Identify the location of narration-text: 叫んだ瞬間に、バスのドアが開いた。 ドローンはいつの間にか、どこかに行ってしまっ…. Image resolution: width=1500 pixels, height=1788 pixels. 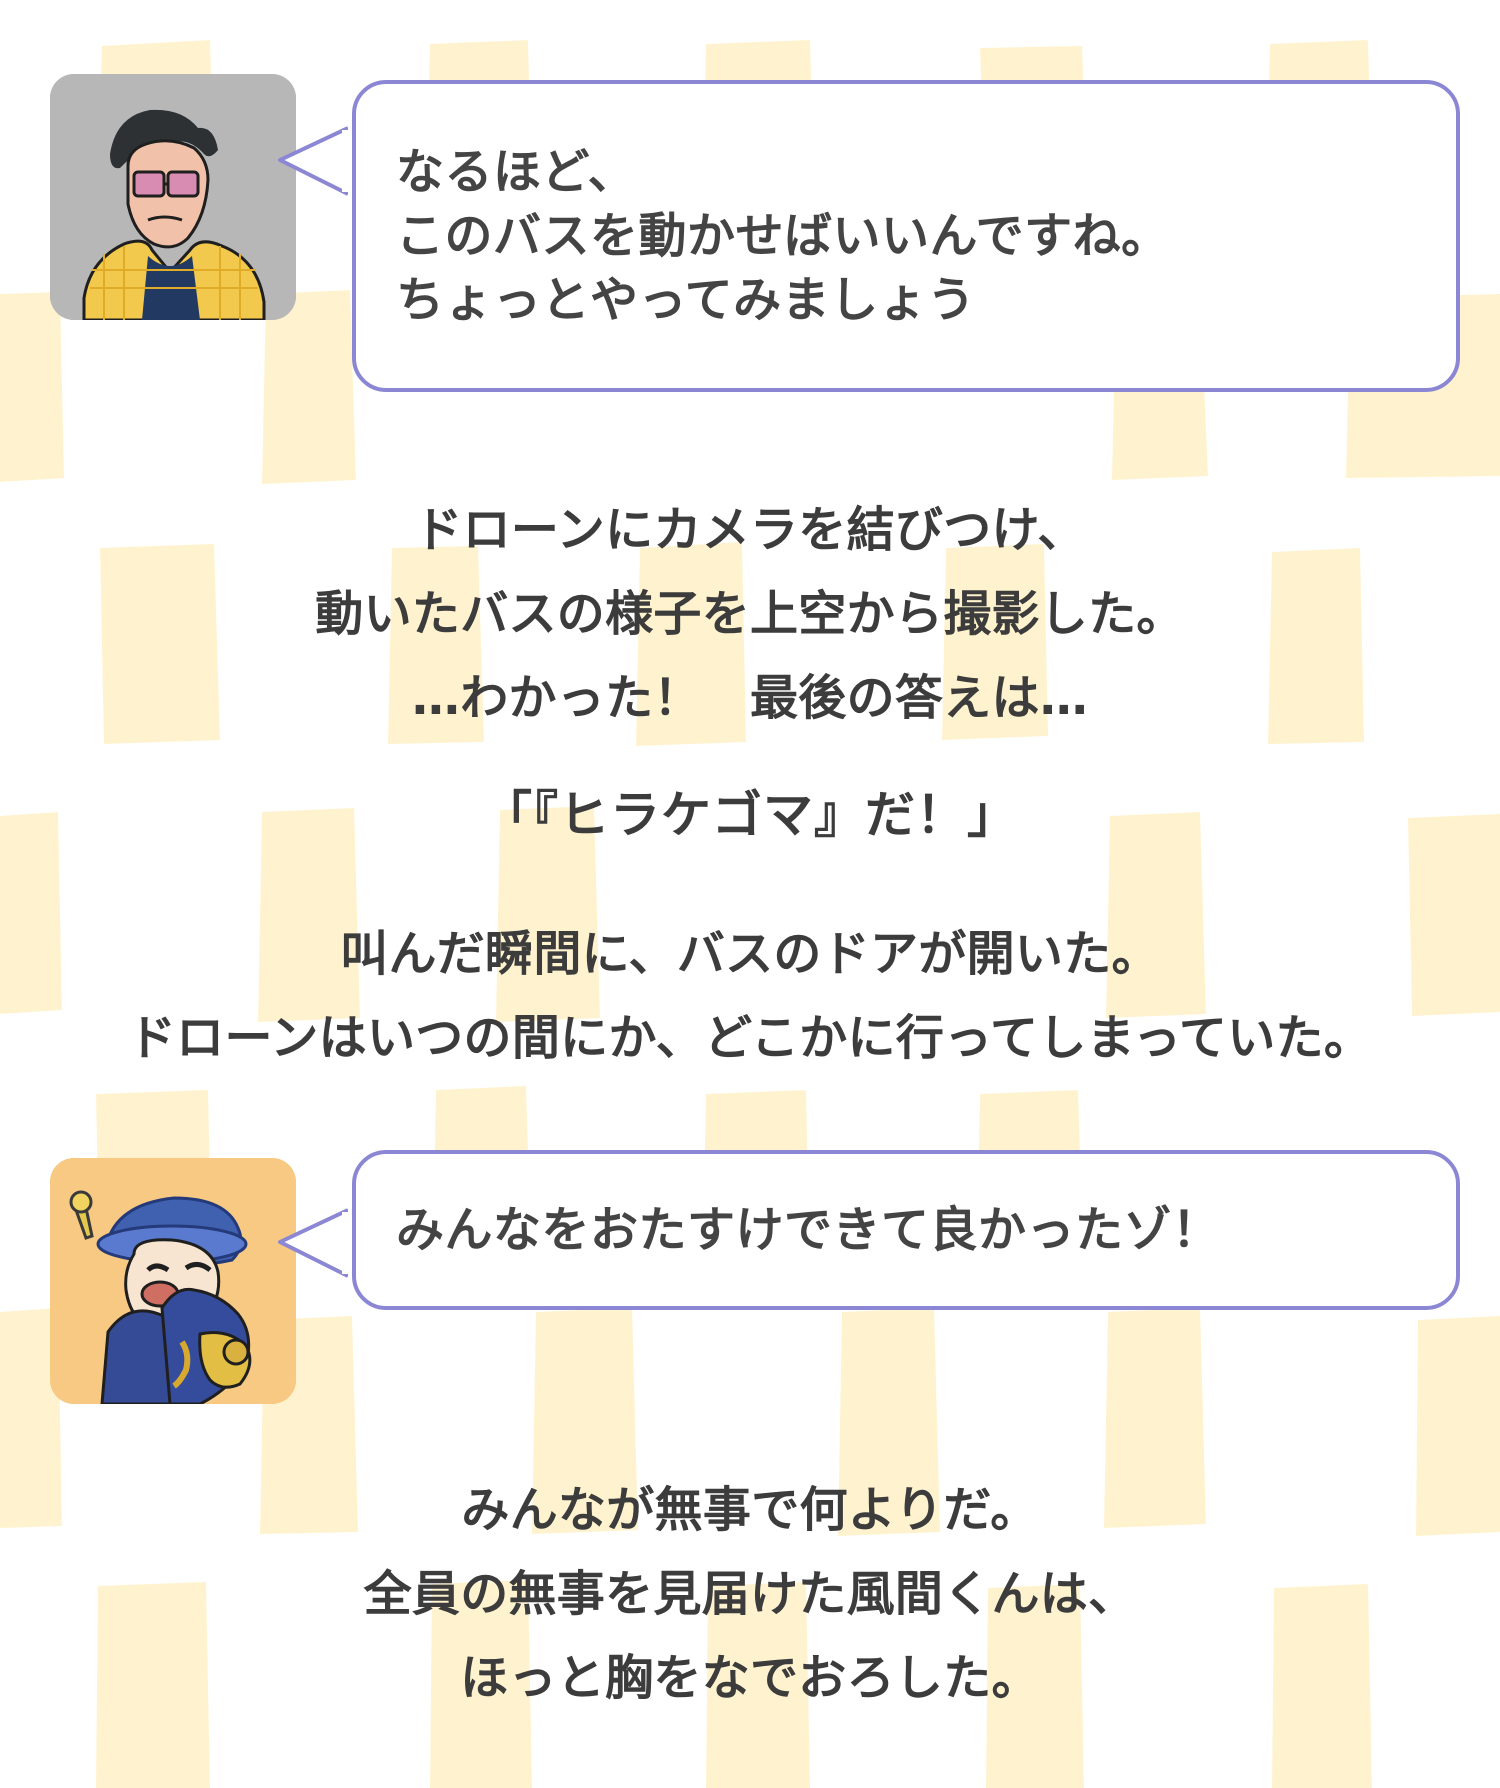
(750, 996).